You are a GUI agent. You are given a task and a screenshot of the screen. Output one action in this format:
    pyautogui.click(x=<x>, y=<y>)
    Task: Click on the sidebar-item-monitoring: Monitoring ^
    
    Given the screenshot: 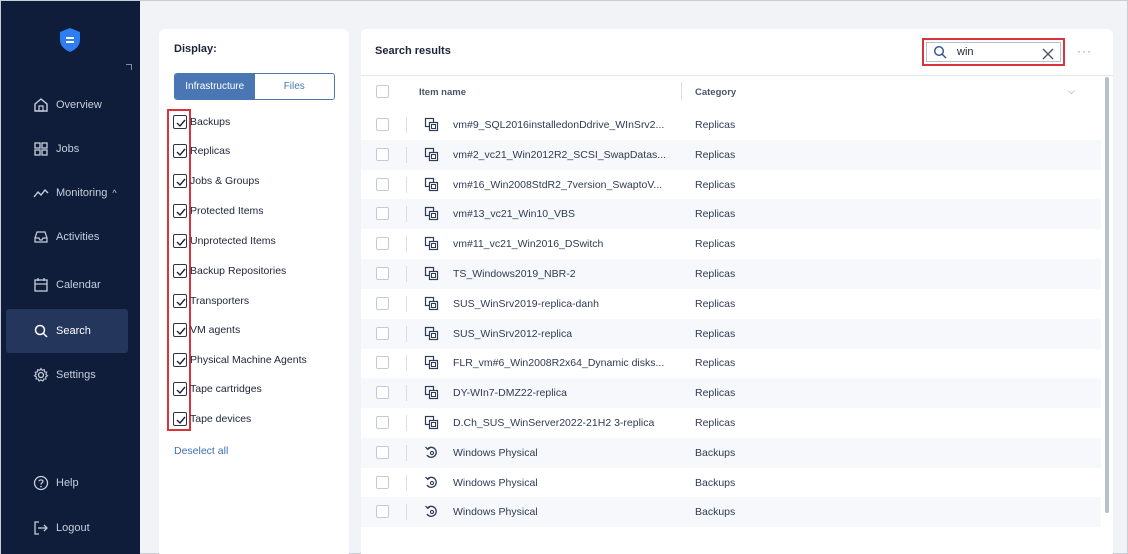 What is the action you would take?
    pyautogui.click(x=70, y=193)
    